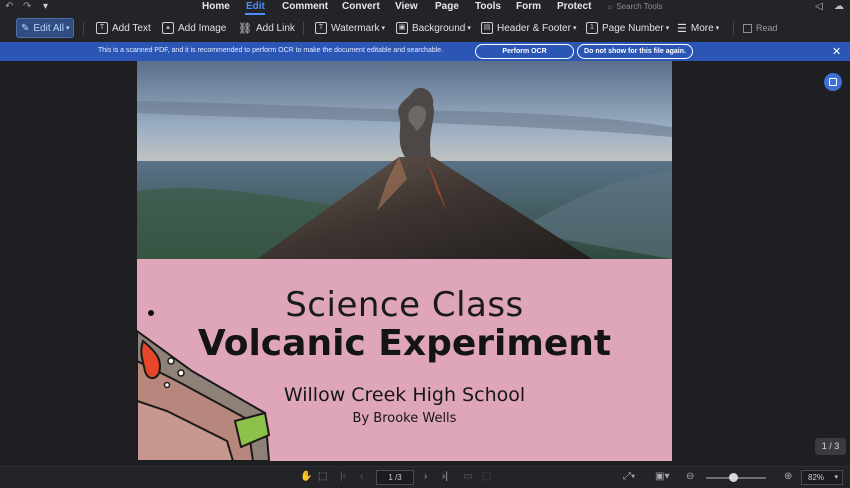  What do you see at coordinates (447, 6) in the screenshot?
I see `menu-page: Page` at bounding box center [447, 6].